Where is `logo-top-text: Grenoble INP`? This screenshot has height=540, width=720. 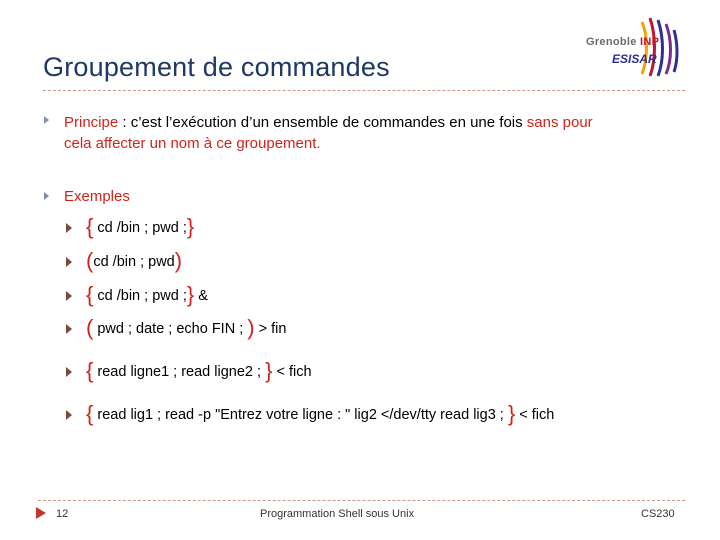 logo-top-text: Grenoble INP is located at coordinates (623, 42).